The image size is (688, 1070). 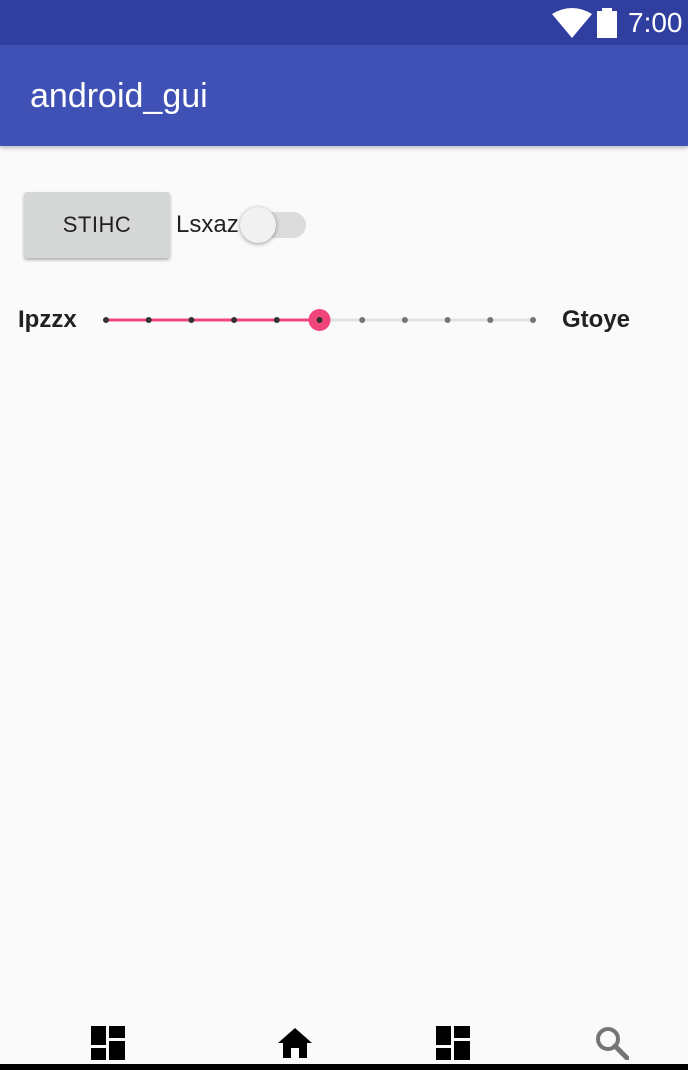 What do you see at coordinates (655, 22) in the screenshot?
I see `status-time: 7:00` at bounding box center [655, 22].